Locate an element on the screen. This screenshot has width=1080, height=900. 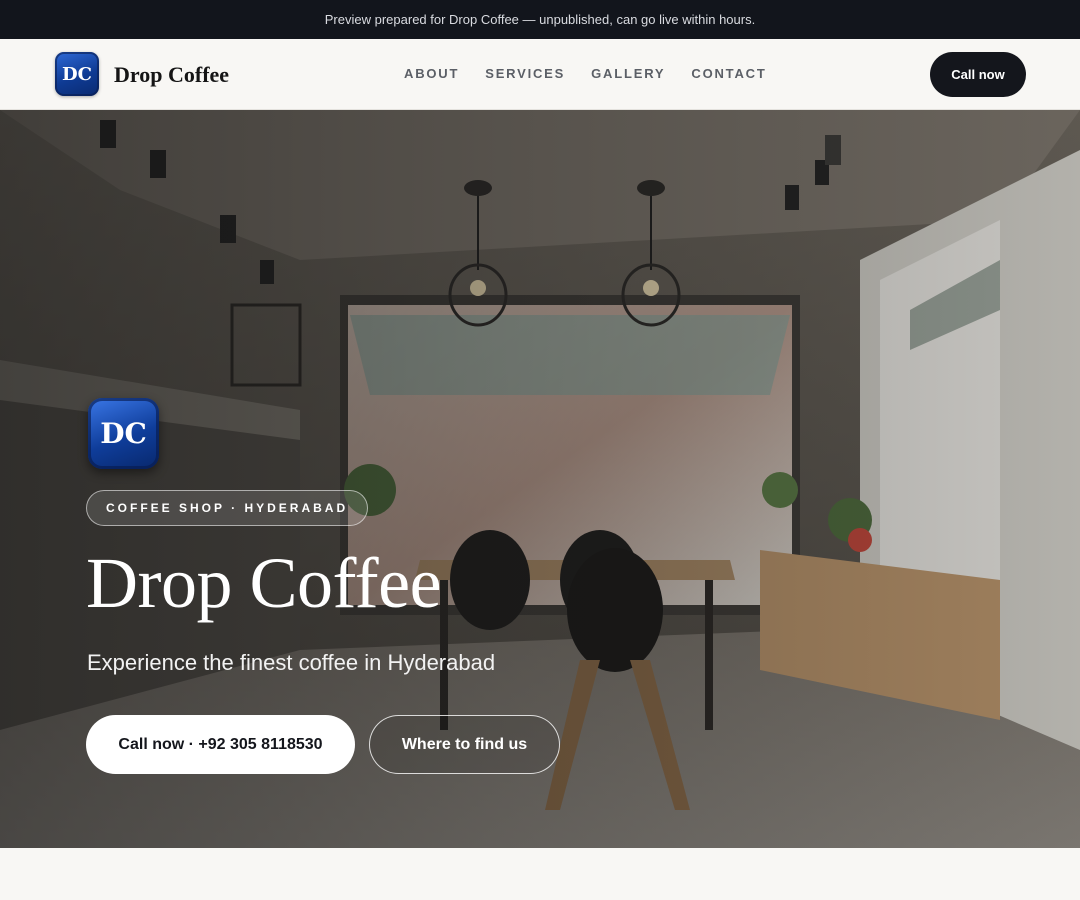
category-tag-label: COFFEE SHOP · HYDERABAD is located at coordinates (227, 508).